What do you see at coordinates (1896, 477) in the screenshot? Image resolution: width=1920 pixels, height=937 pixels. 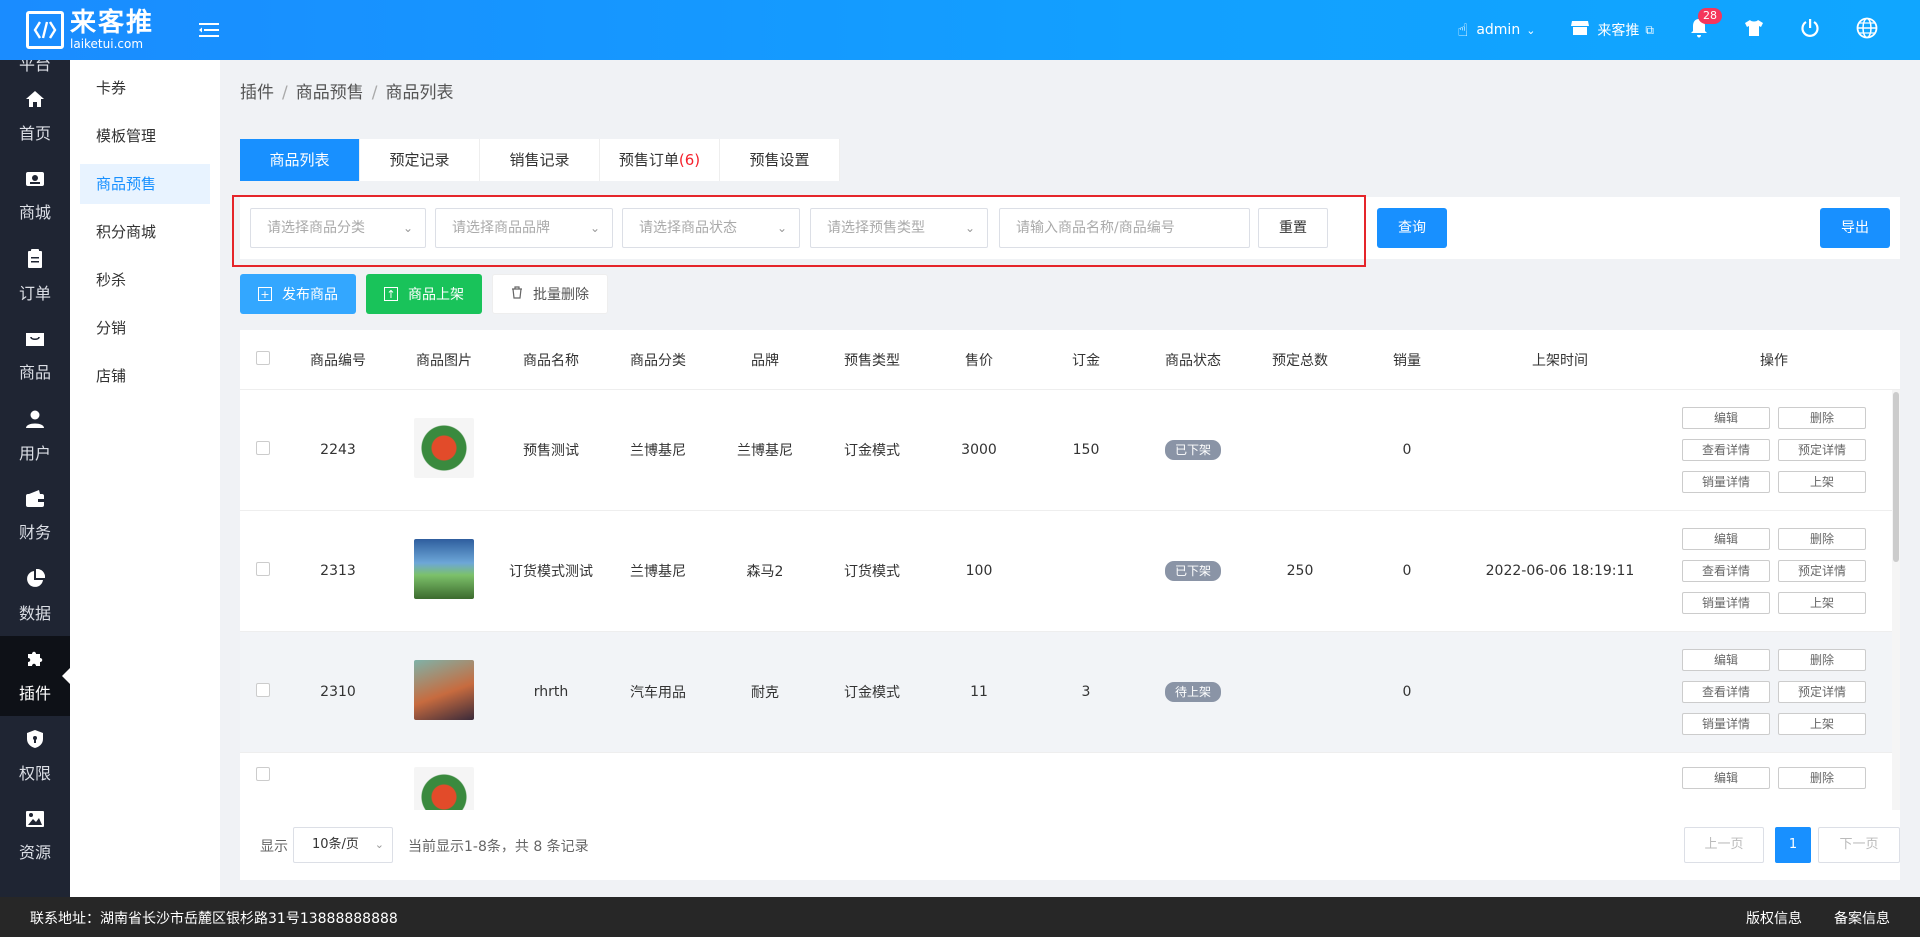 I see `scrollbar-thumb` at bounding box center [1896, 477].